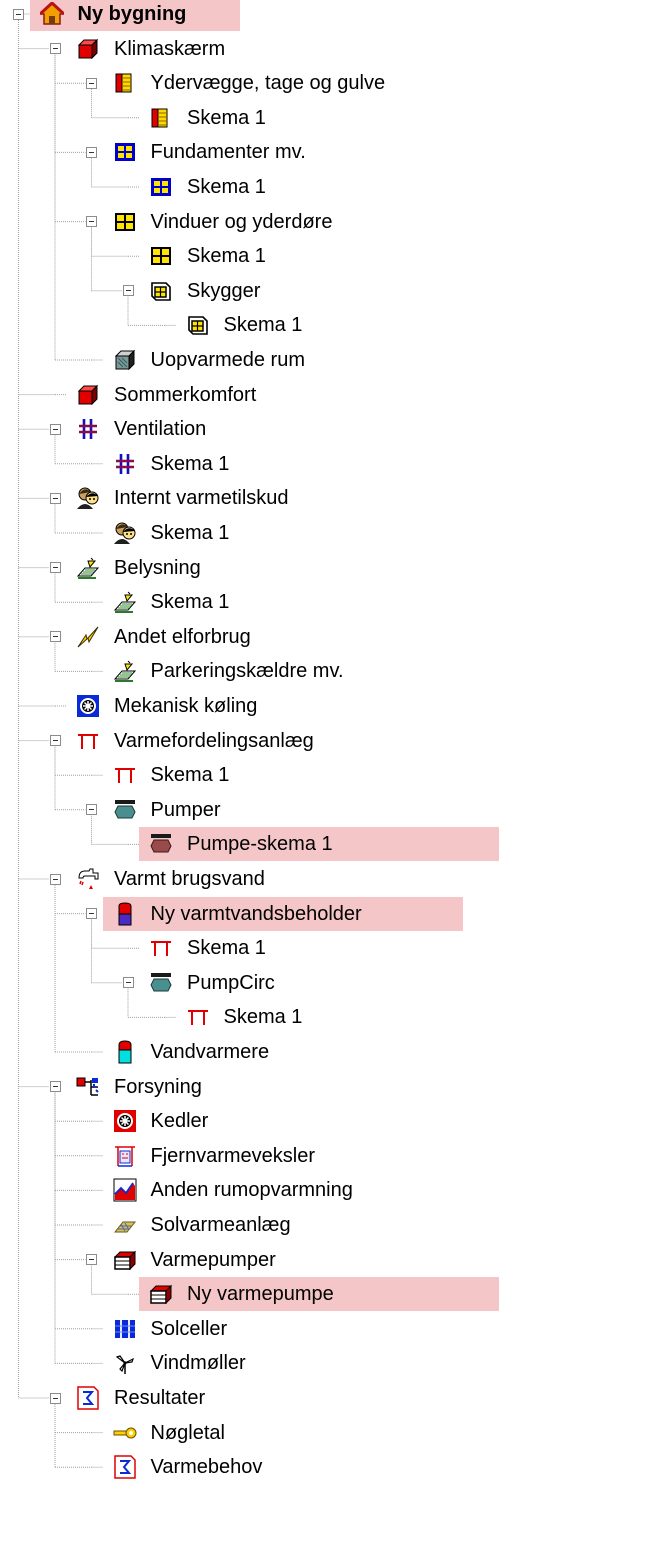 This screenshot has width=645, height=1552. What do you see at coordinates (322, 983) in the screenshot?
I see `tree-node: PumpCirc` at bounding box center [322, 983].